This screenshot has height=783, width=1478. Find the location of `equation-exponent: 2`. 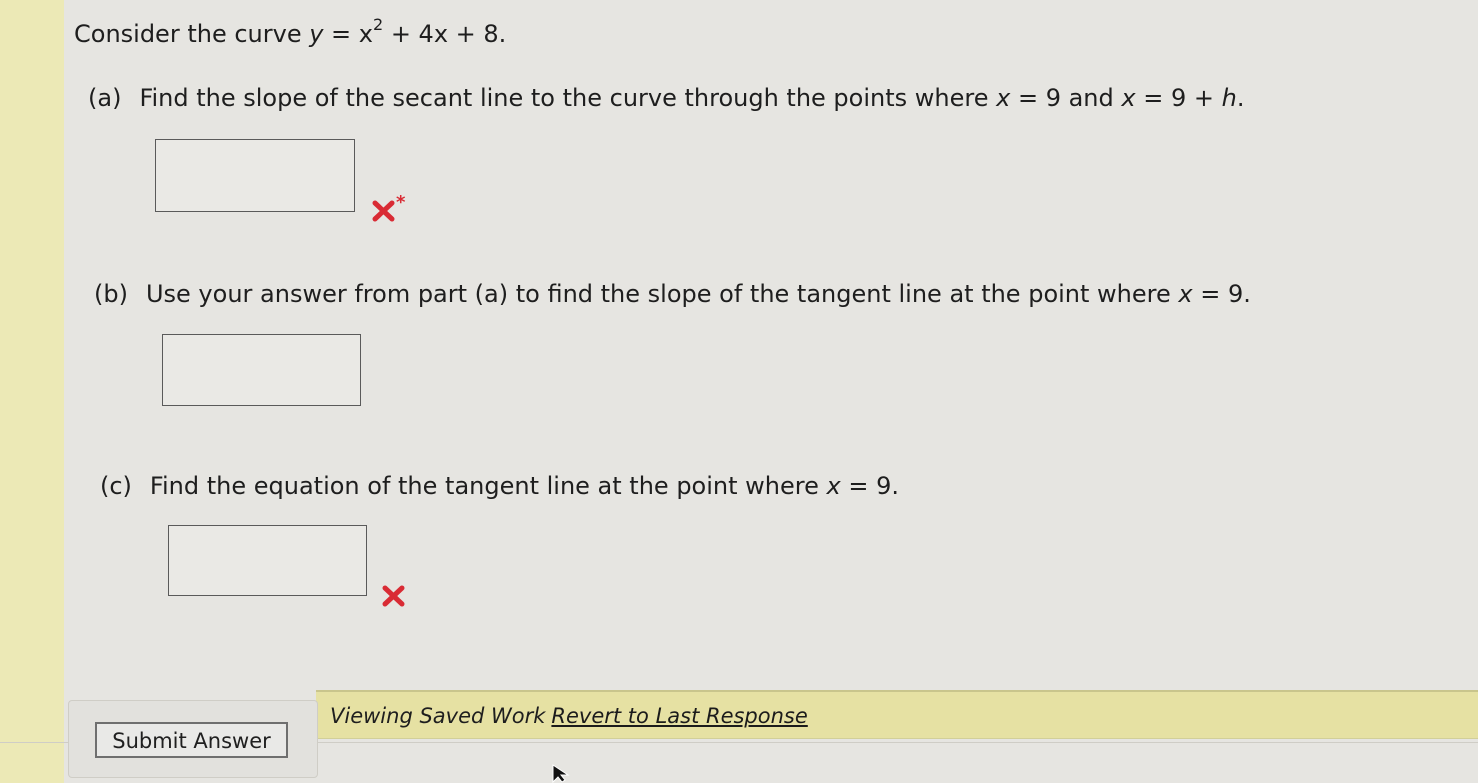

equation-exponent: 2 is located at coordinates (378, 24).